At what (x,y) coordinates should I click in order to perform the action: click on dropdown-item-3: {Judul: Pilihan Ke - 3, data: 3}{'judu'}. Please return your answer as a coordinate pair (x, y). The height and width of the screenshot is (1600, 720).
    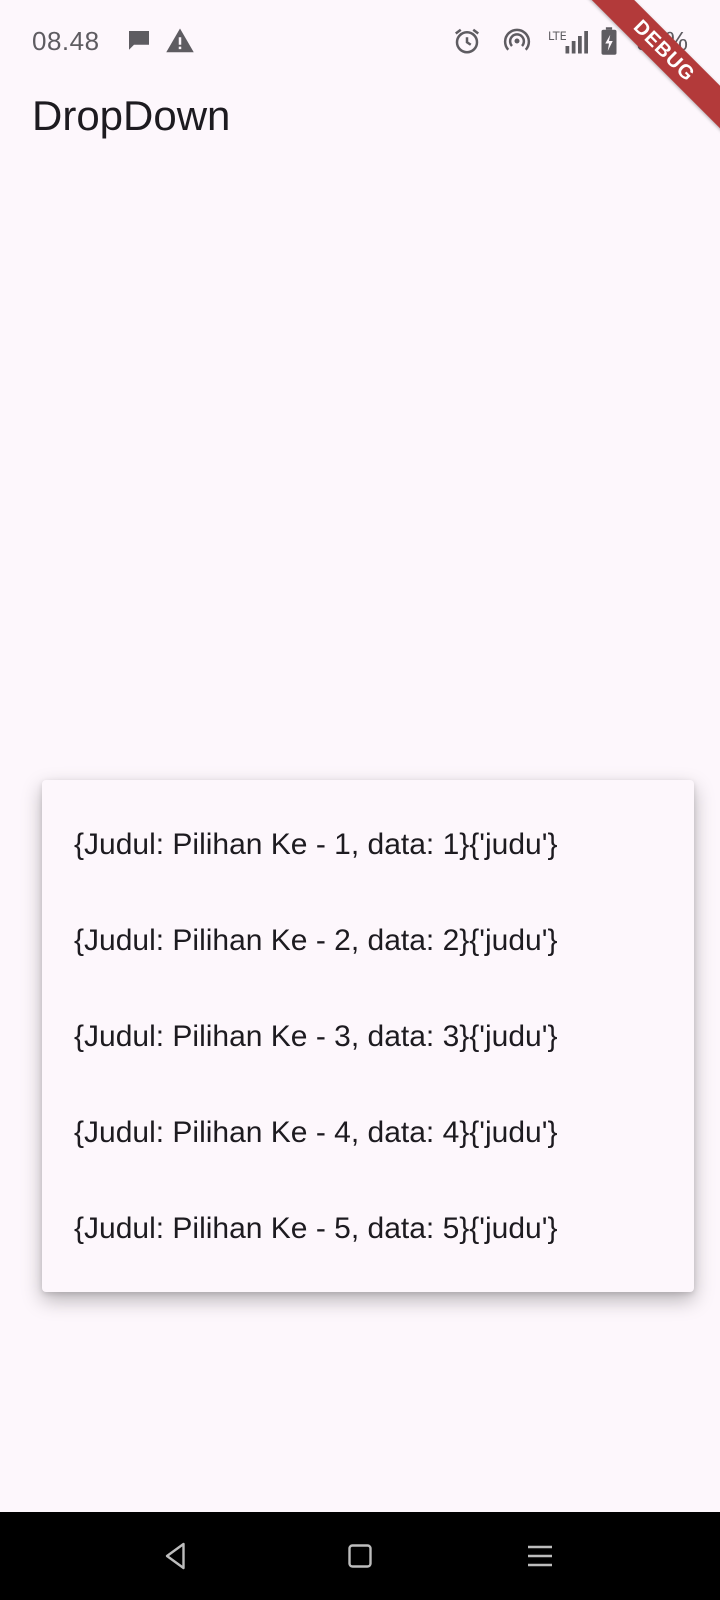
    Looking at the image, I should click on (368, 1037).